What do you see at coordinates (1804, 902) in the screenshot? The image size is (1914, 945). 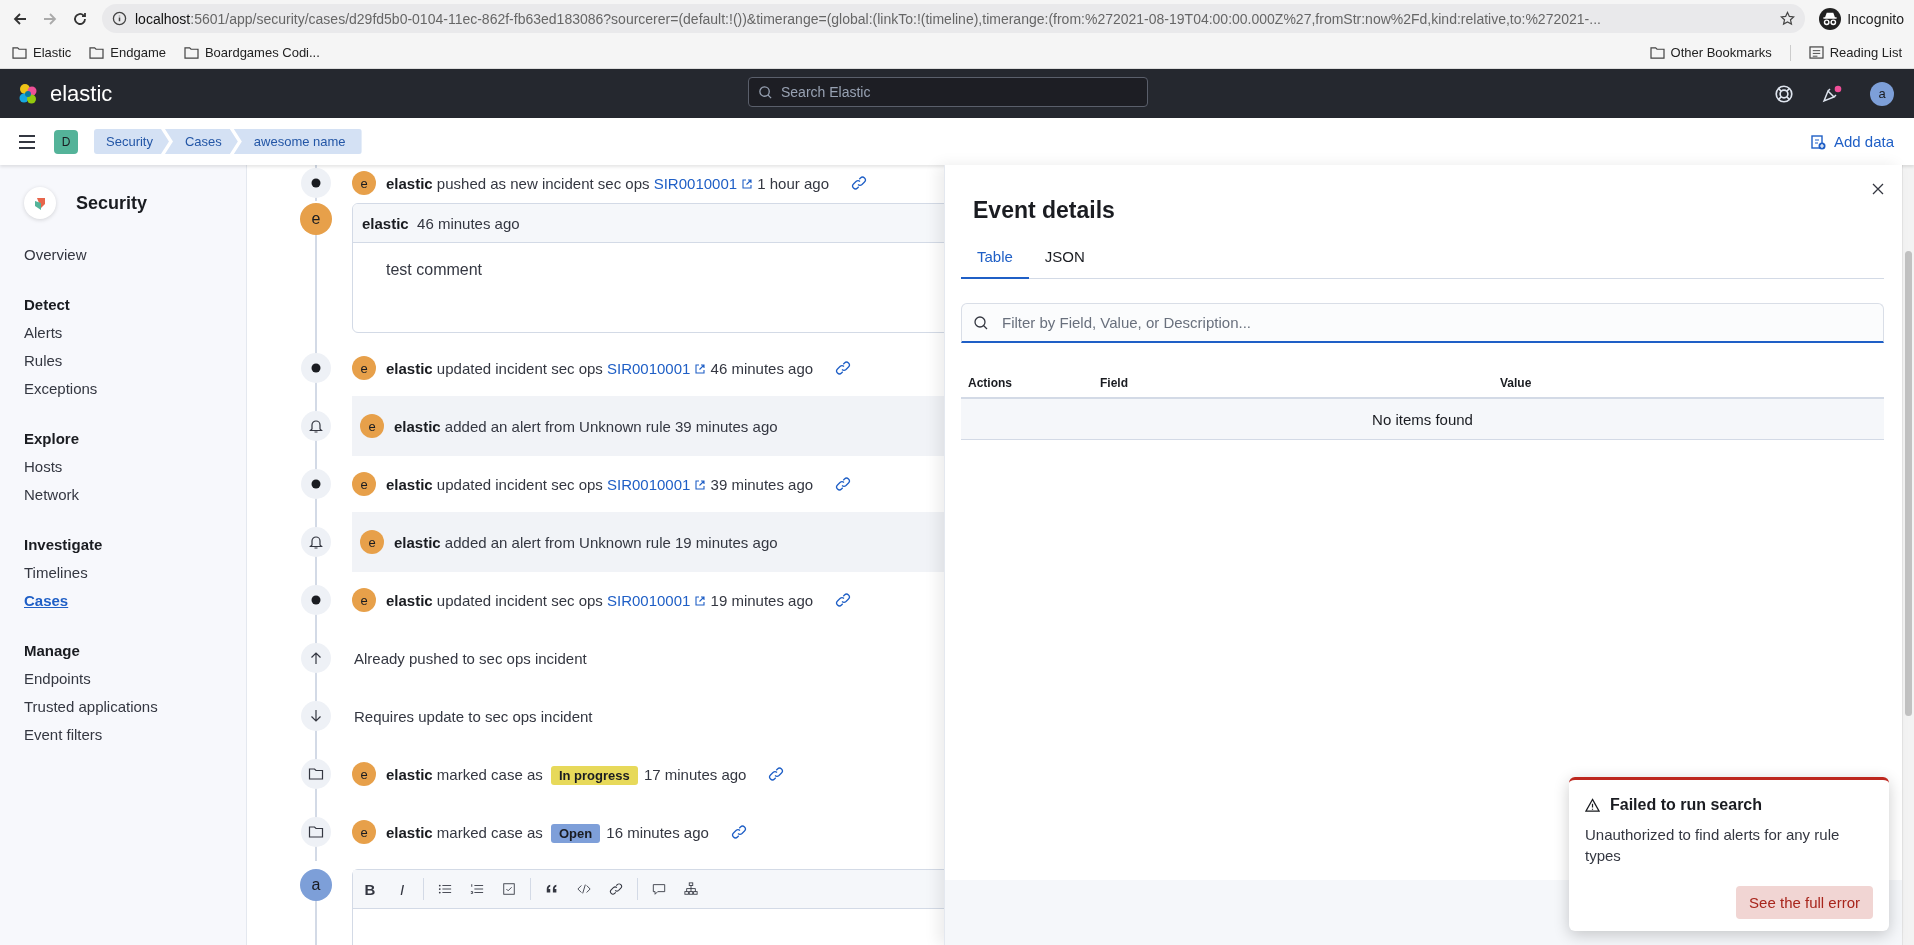 I see `see-full-error-button: See the full error` at bounding box center [1804, 902].